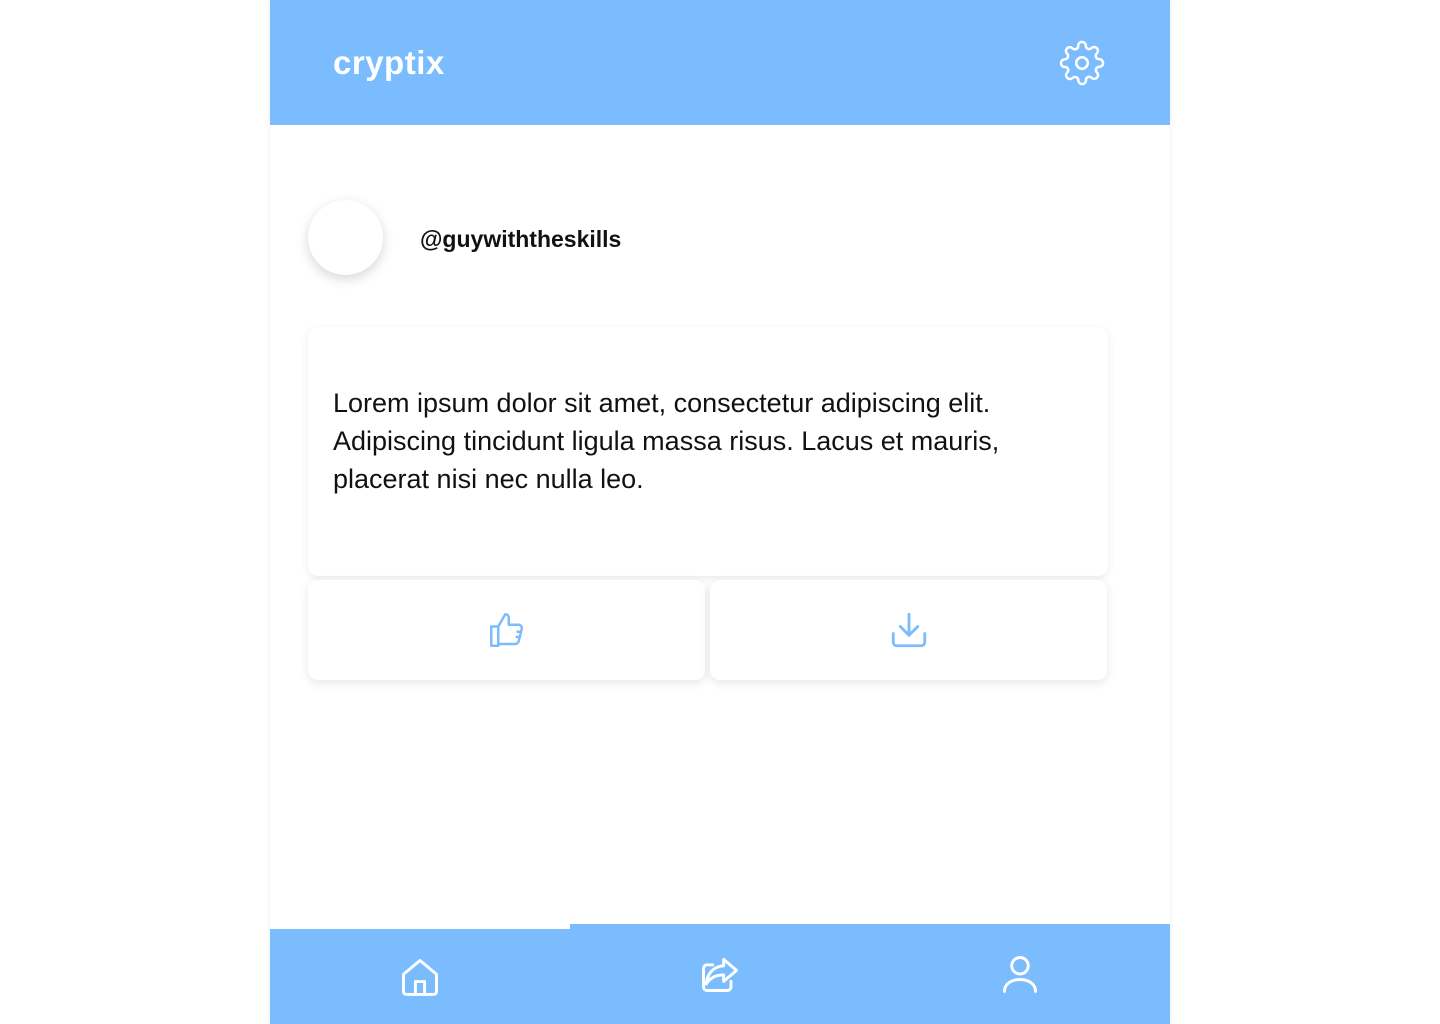 The width and height of the screenshot is (1440, 1024). I want to click on app-header: cryptix, so click(720, 62).